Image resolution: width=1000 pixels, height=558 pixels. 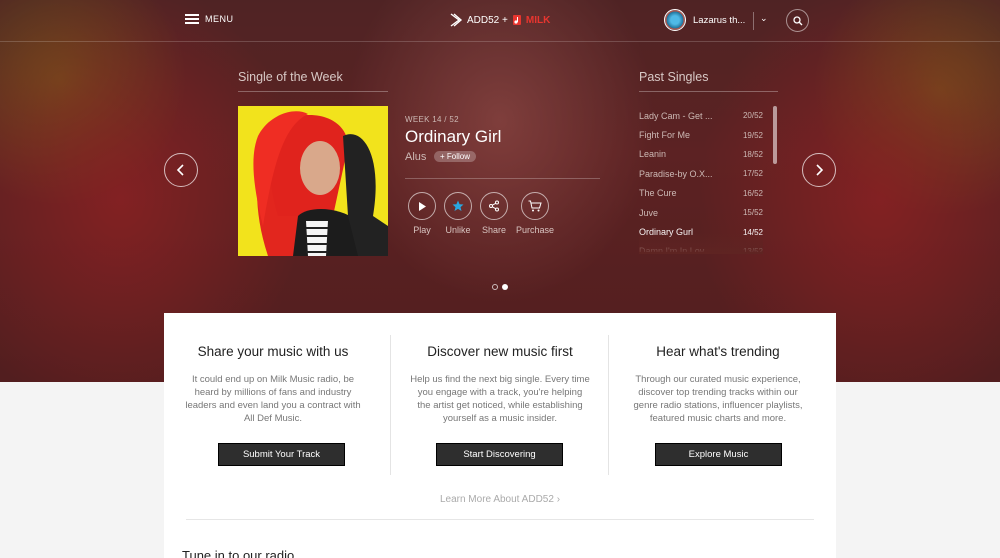 What do you see at coordinates (752, 135) in the screenshot?
I see `past-single-week: 19/52` at bounding box center [752, 135].